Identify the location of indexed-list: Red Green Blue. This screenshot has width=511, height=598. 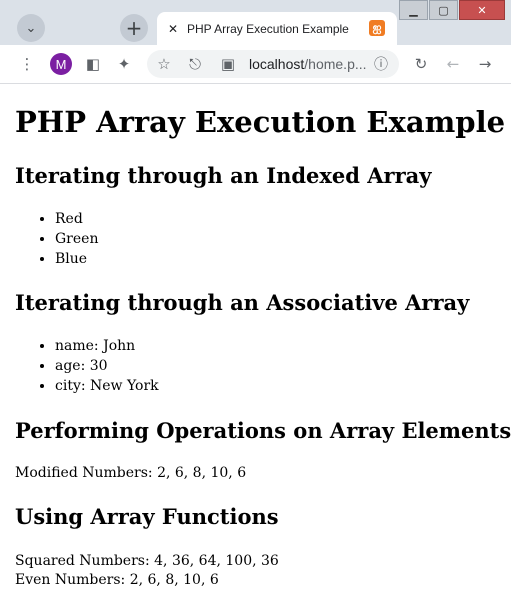
(56, 239).